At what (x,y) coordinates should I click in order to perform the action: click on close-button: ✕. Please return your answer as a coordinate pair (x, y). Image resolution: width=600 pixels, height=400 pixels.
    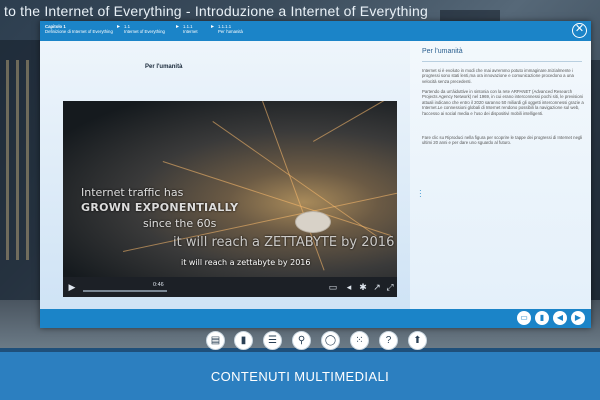
    Looking at the image, I should click on (579, 30).